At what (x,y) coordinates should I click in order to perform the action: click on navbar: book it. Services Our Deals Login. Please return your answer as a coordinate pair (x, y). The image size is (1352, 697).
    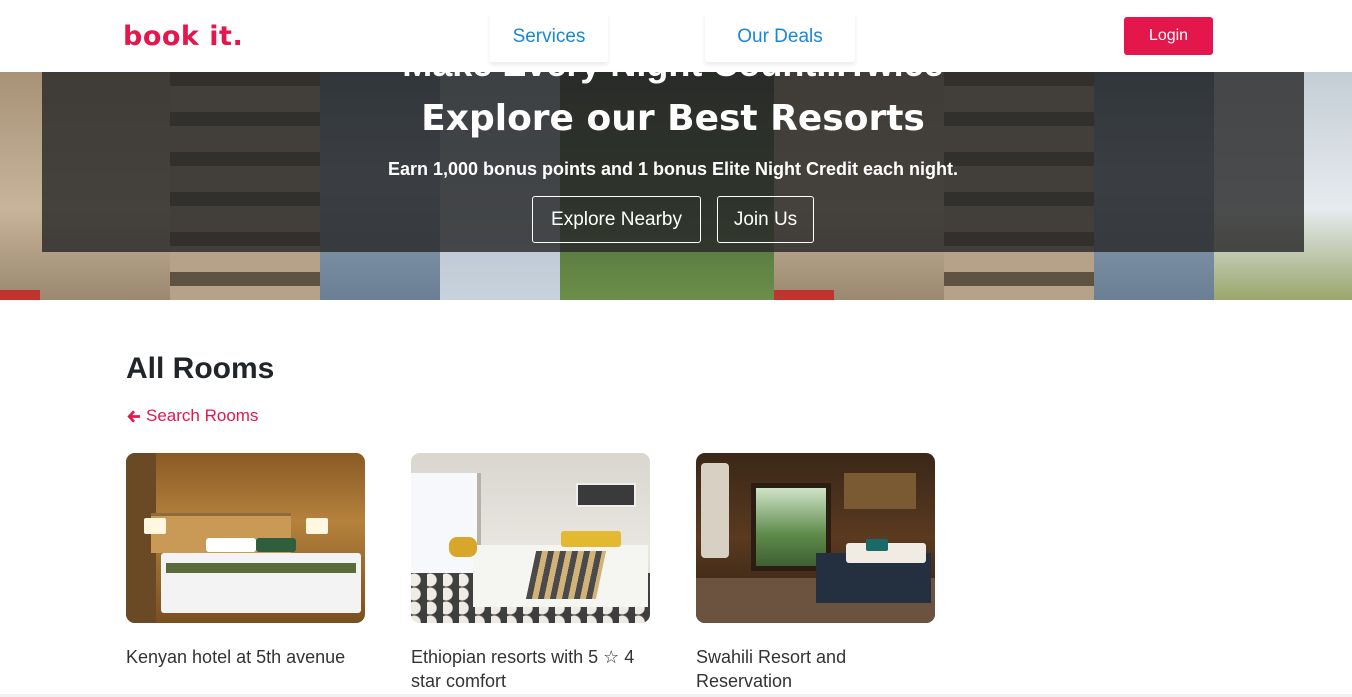
    Looking at the image, I should click on (676, 36).